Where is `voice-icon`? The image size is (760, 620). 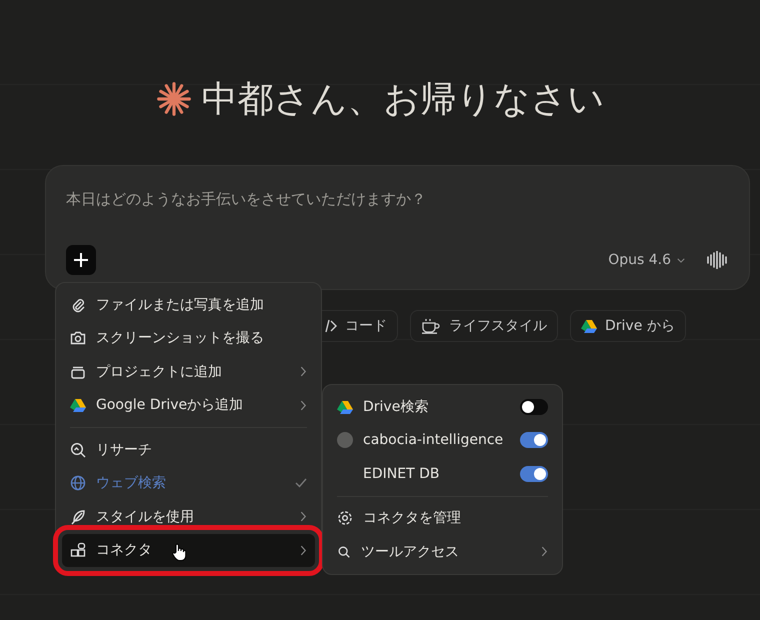 voice-icon is located at coordinates (717, 260).